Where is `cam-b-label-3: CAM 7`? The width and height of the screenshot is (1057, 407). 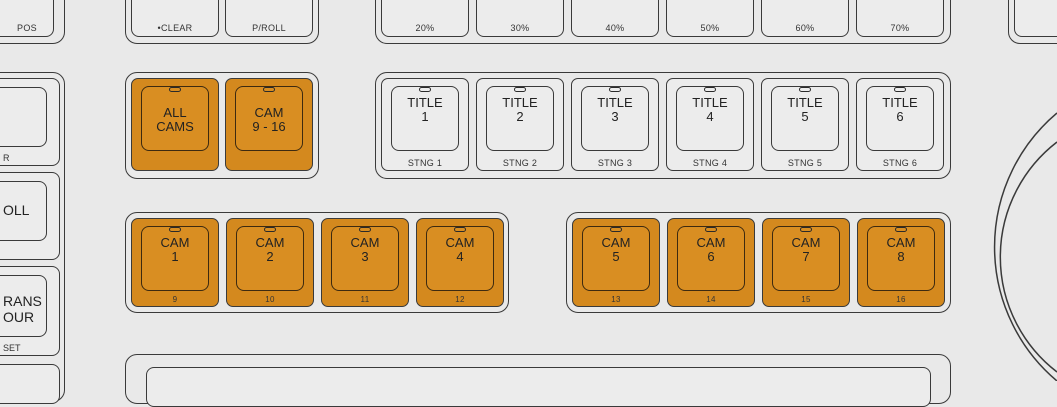 cam-b-label-3: CAM 7 is located at coordinates (806, 249).